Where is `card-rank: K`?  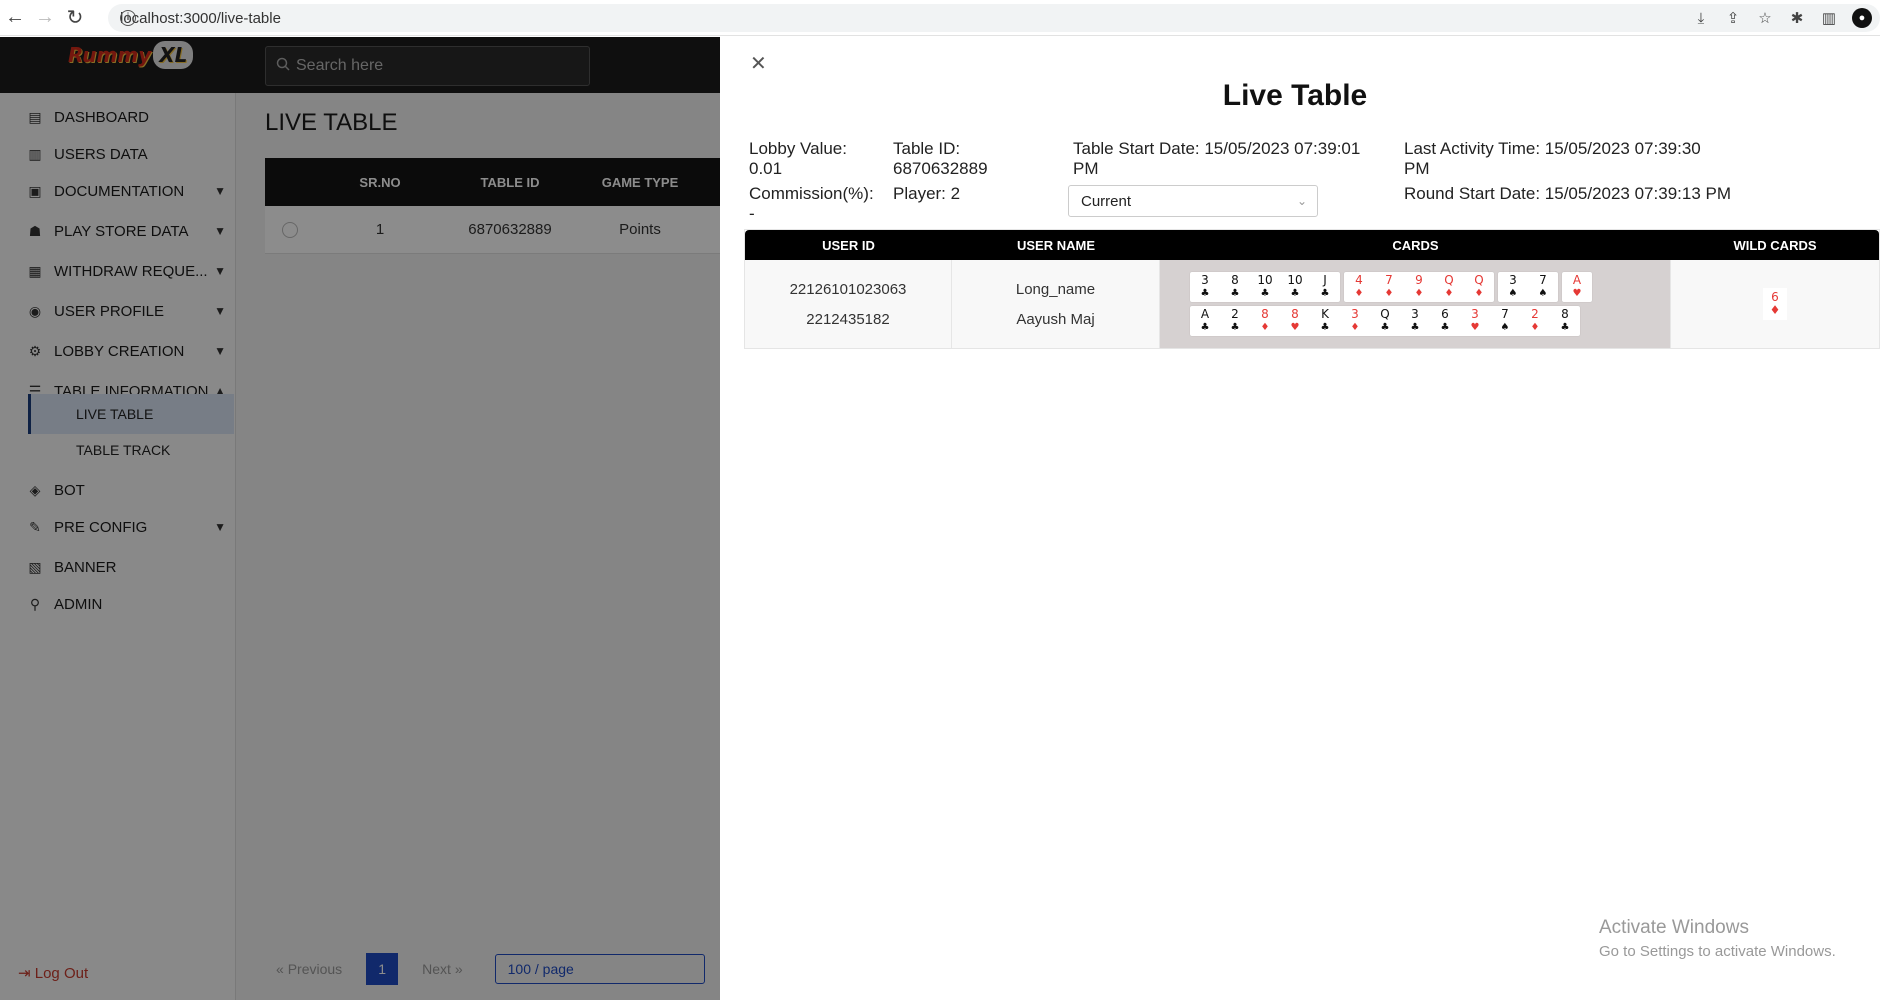 card-rank: K is located at coordinates (1325, 314).